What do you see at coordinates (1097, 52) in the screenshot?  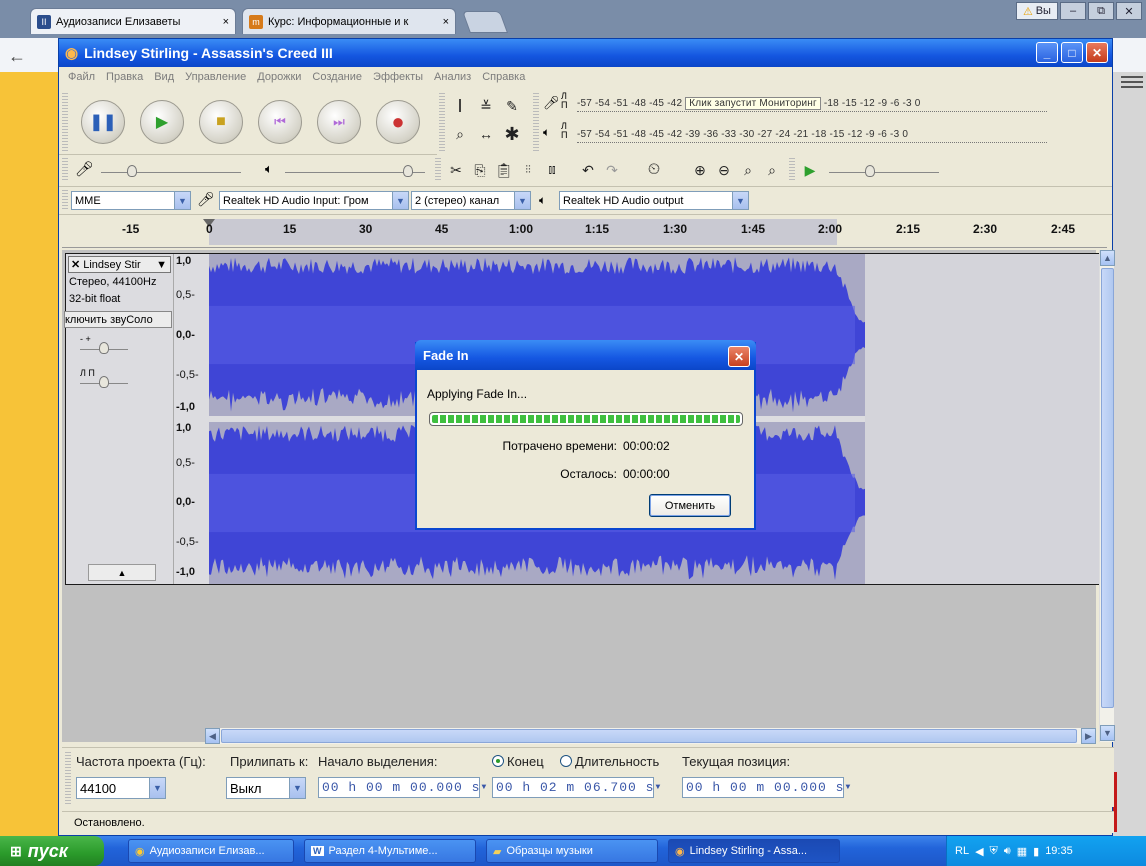 I see `close-button: ✕` at bounding box center [1097, 52].